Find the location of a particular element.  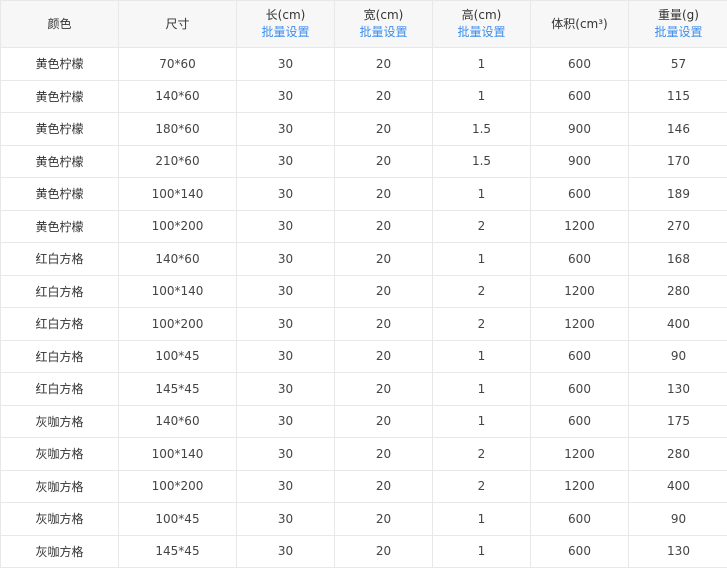

header-label: 长(cm) is located at coordinates (285, 15).